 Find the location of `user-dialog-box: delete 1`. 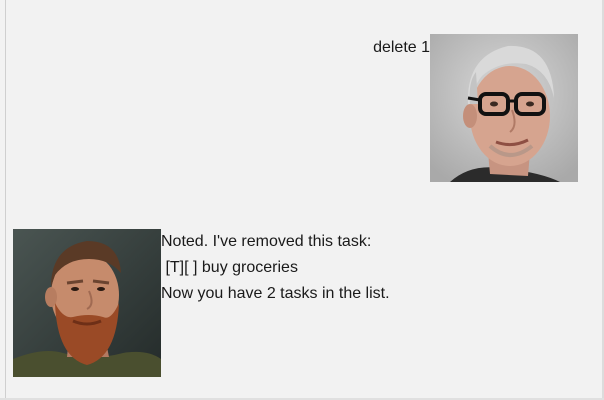

user-dialog-box: delete 1 is located at coordinates (475, 108).